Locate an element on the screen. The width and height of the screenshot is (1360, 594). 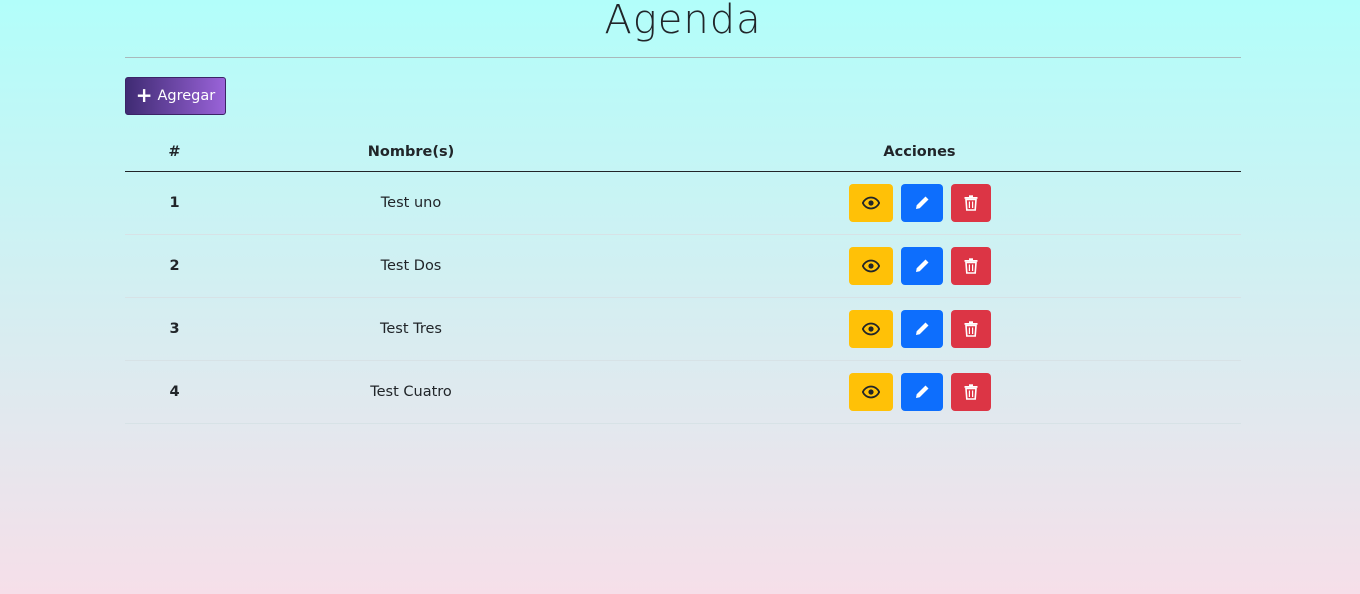
table-row: 1 Test uno is located at coordinates (683, 203).